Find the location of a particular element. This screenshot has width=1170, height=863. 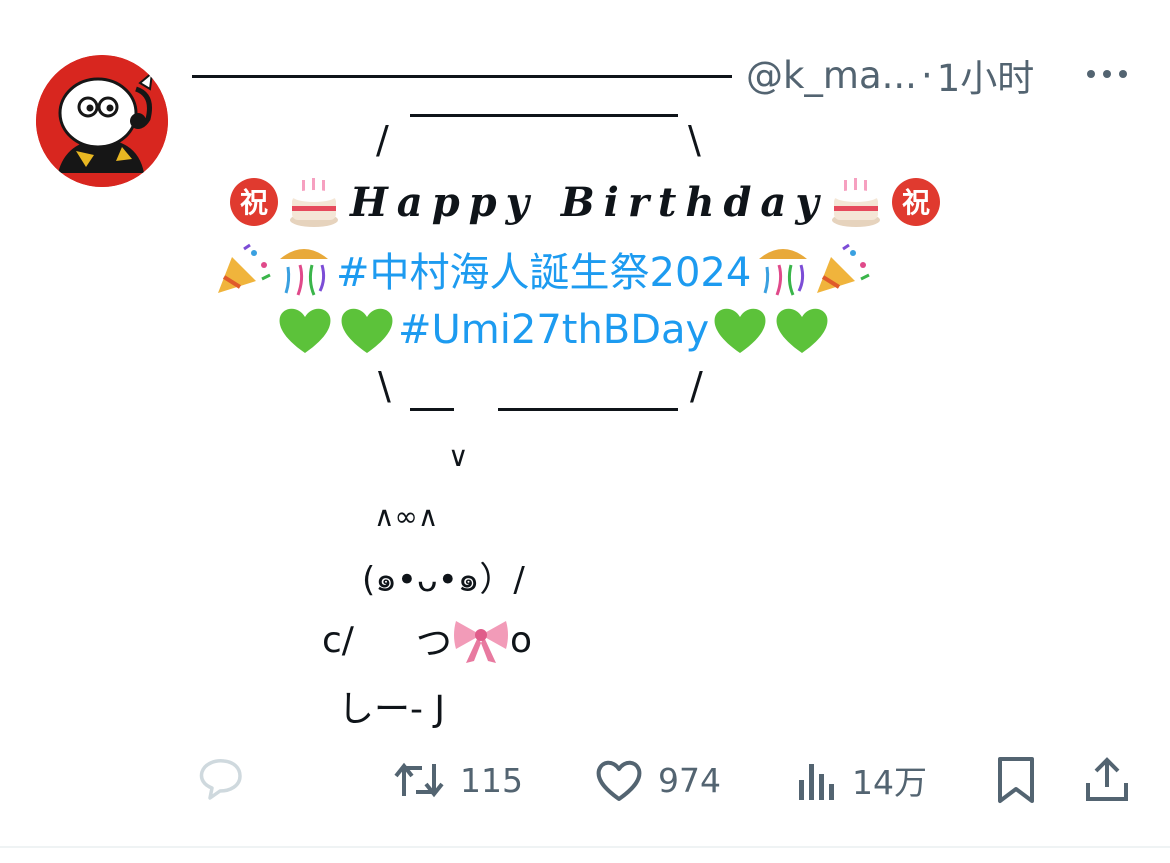

action-bar: 115 974 14万 is located at coordinates (585, 780).